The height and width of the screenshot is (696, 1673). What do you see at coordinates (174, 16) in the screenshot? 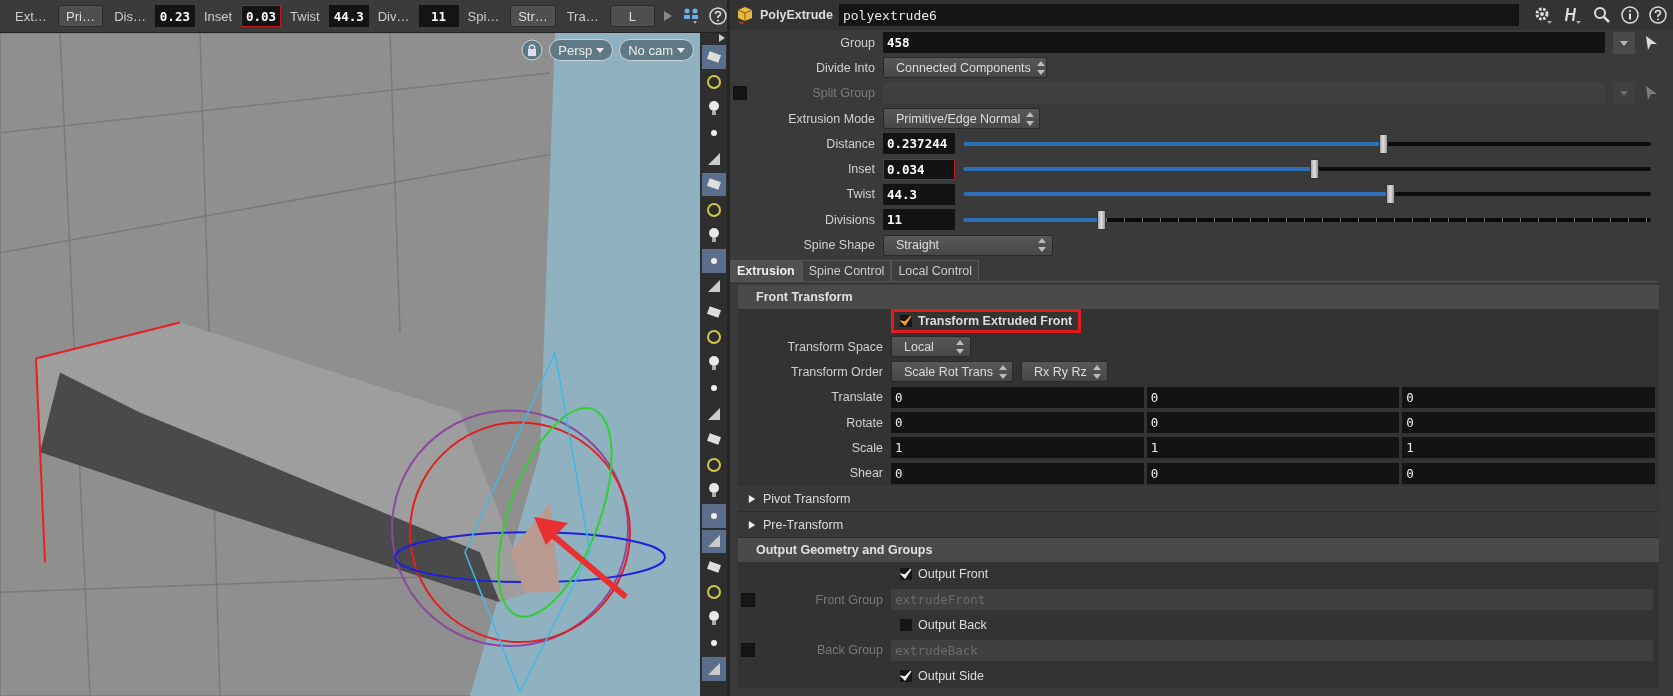
I see `value-field: 0.23` at bounding box center [174, 16].